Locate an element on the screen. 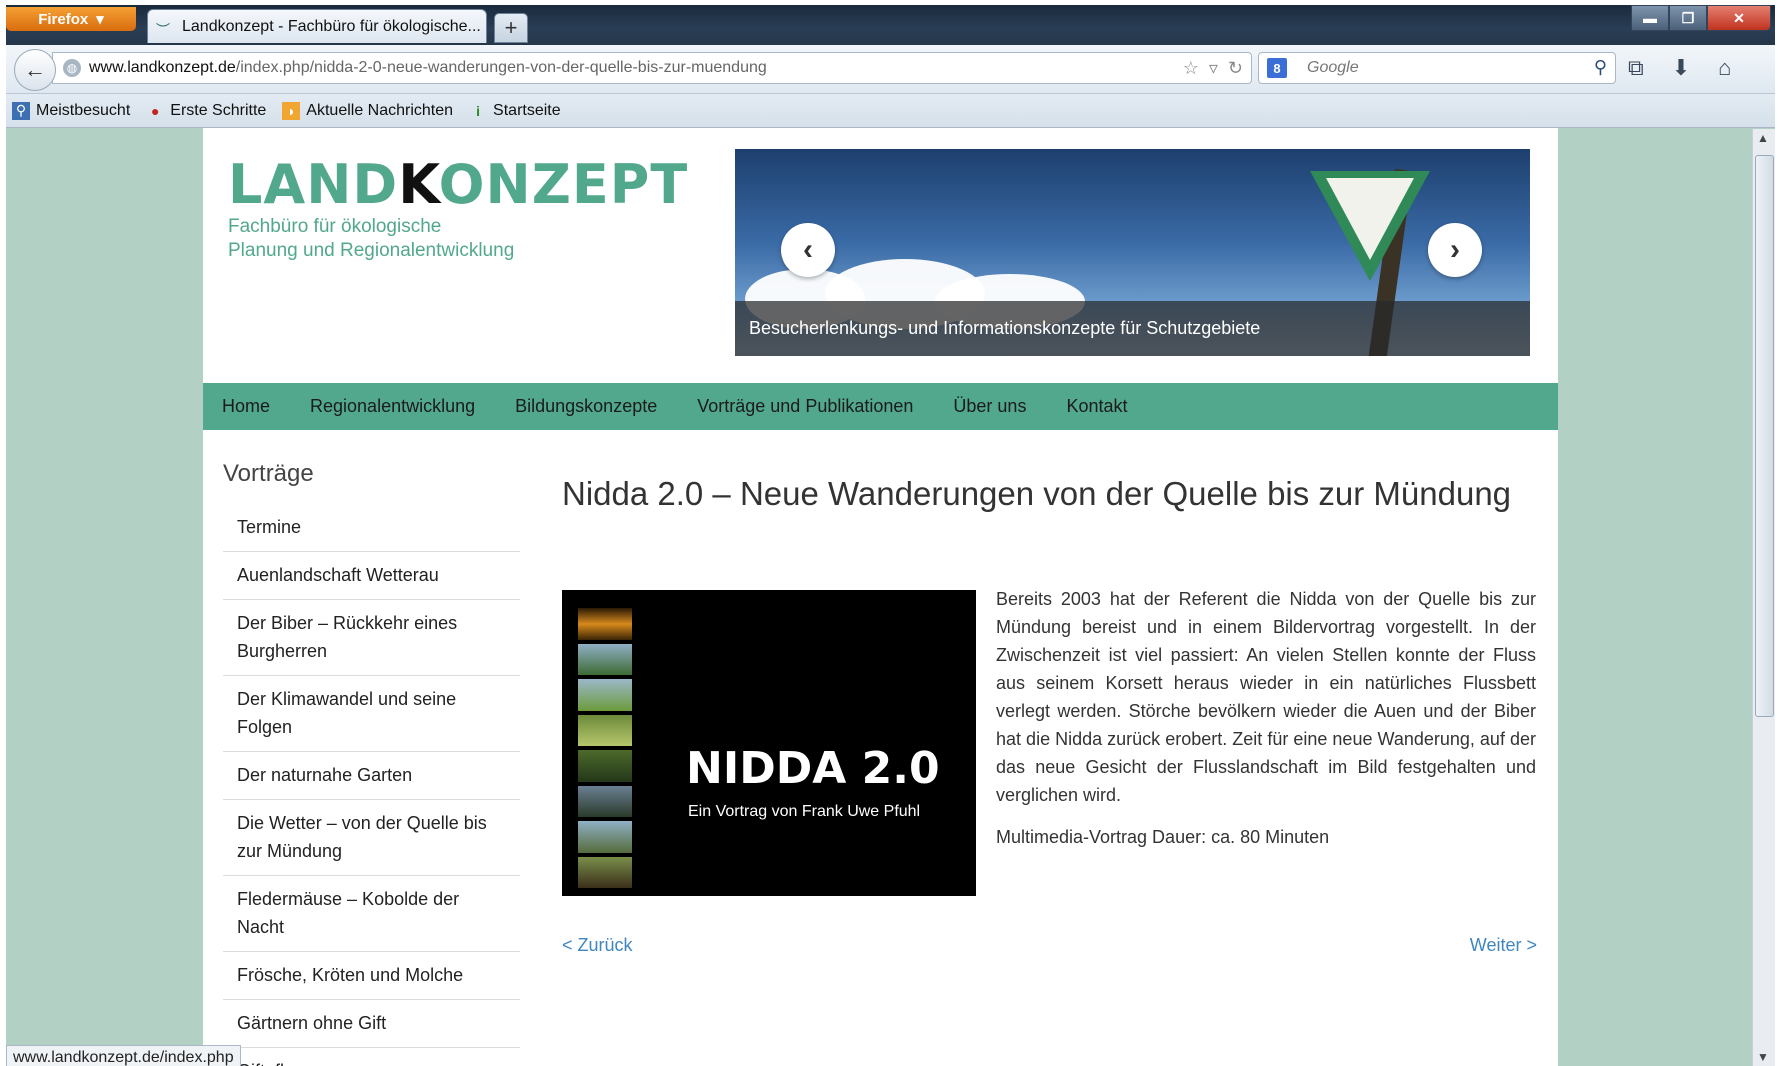  bookmark-erste-schritte: ● Erste Schritte is located at coordinates (206, 111).